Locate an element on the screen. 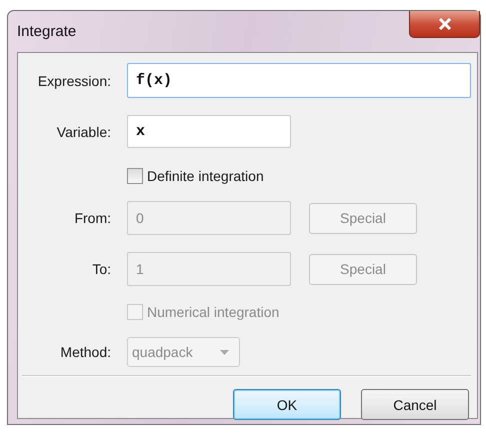 The height and width of the screenshot is (433, 486). dropdown-arrow-icon is located at coordinates (224, 352).